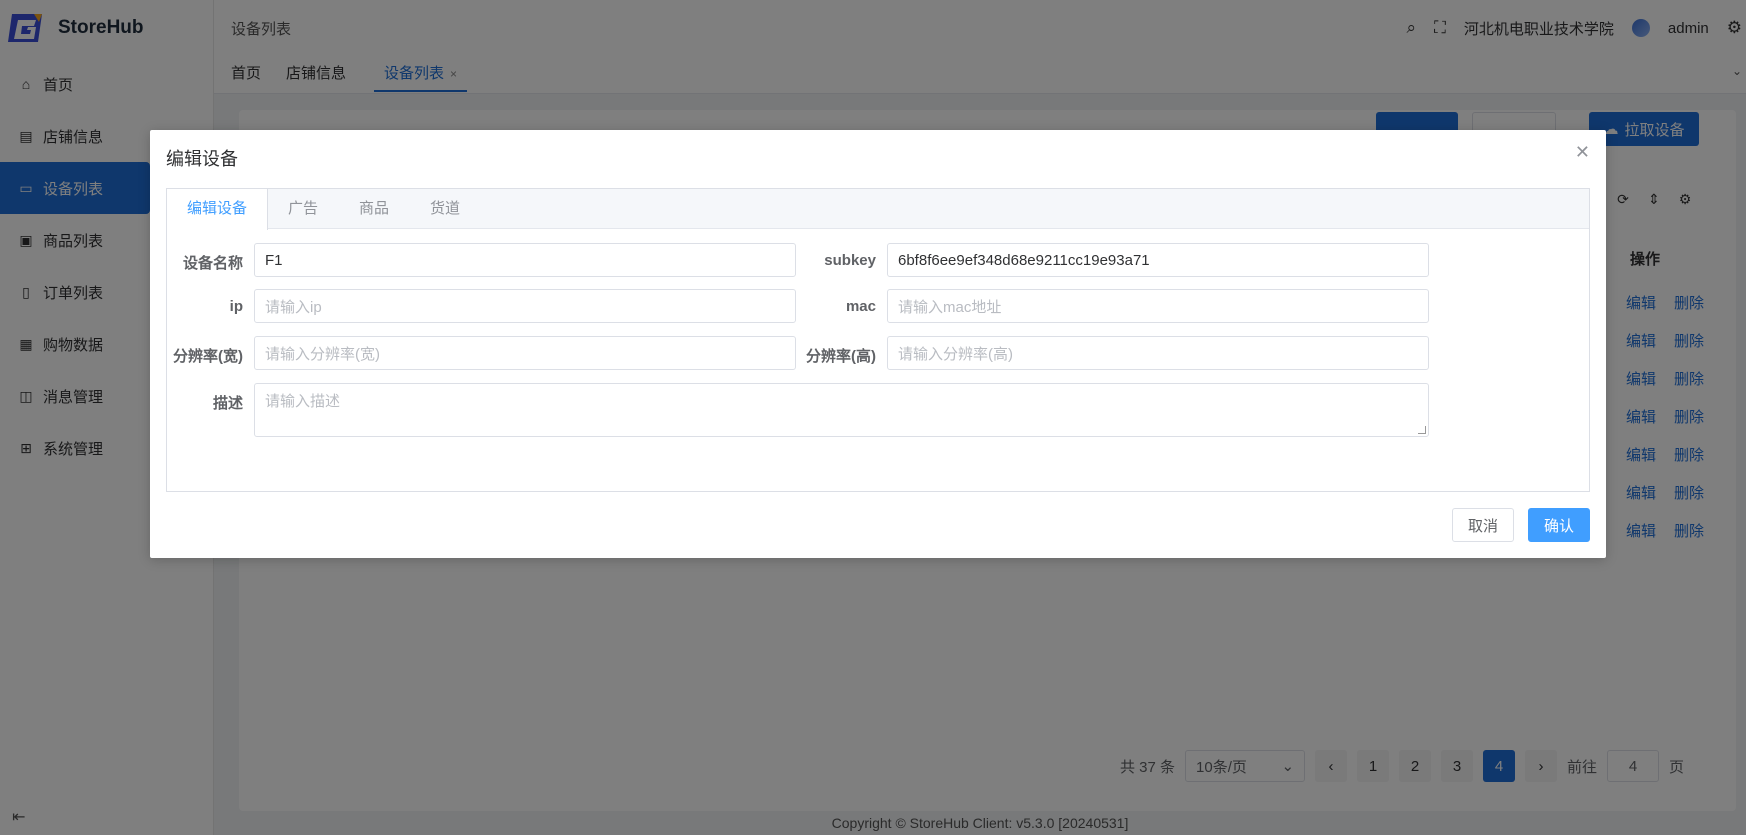  What do you see at coordinates (218, 209) in the screenshot?
I see `tab-edit-device: 编辑设备` at bounding box center [218, 209].